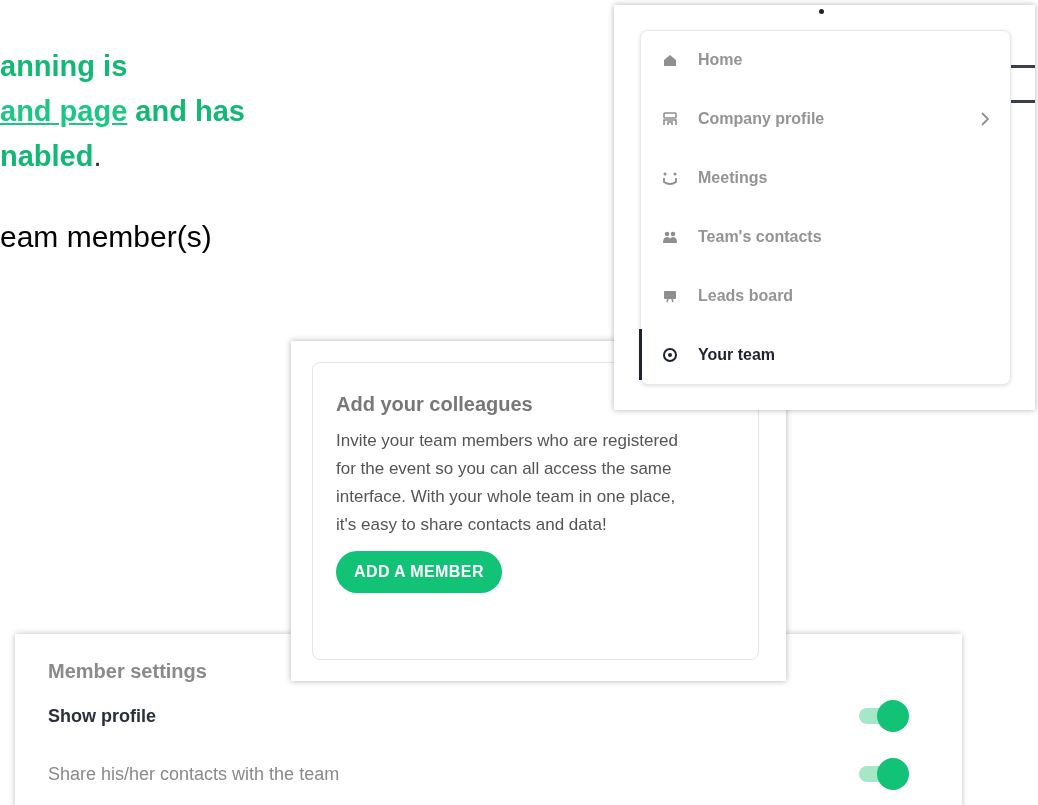  What do you see at coordinates (825, 237) in the screenshot?
I see `menu-item: Team's contacts` at bounding box center [825, 237].